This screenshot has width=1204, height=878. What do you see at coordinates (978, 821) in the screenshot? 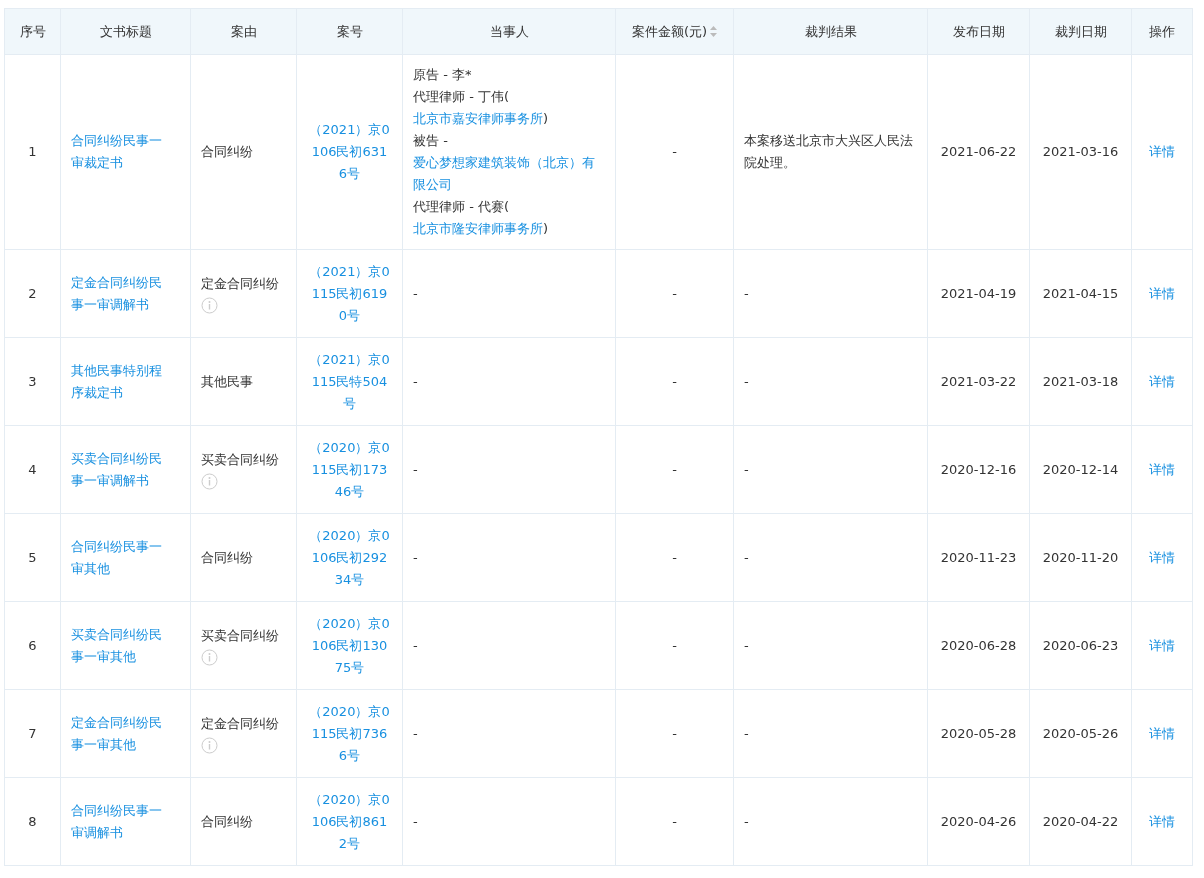
I see `publish-date: 2020-04-26` at bounding box center [978, 821].